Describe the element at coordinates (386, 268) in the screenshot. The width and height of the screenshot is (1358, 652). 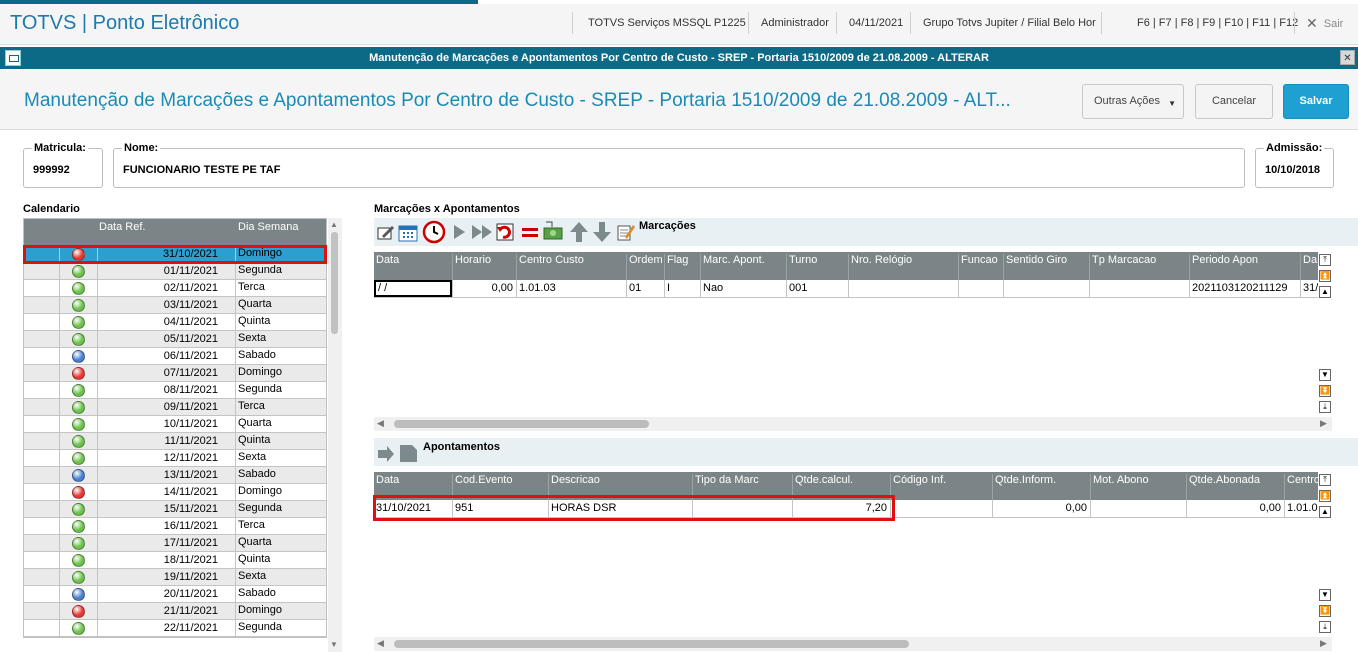
I see `col-data: Data` at that location.